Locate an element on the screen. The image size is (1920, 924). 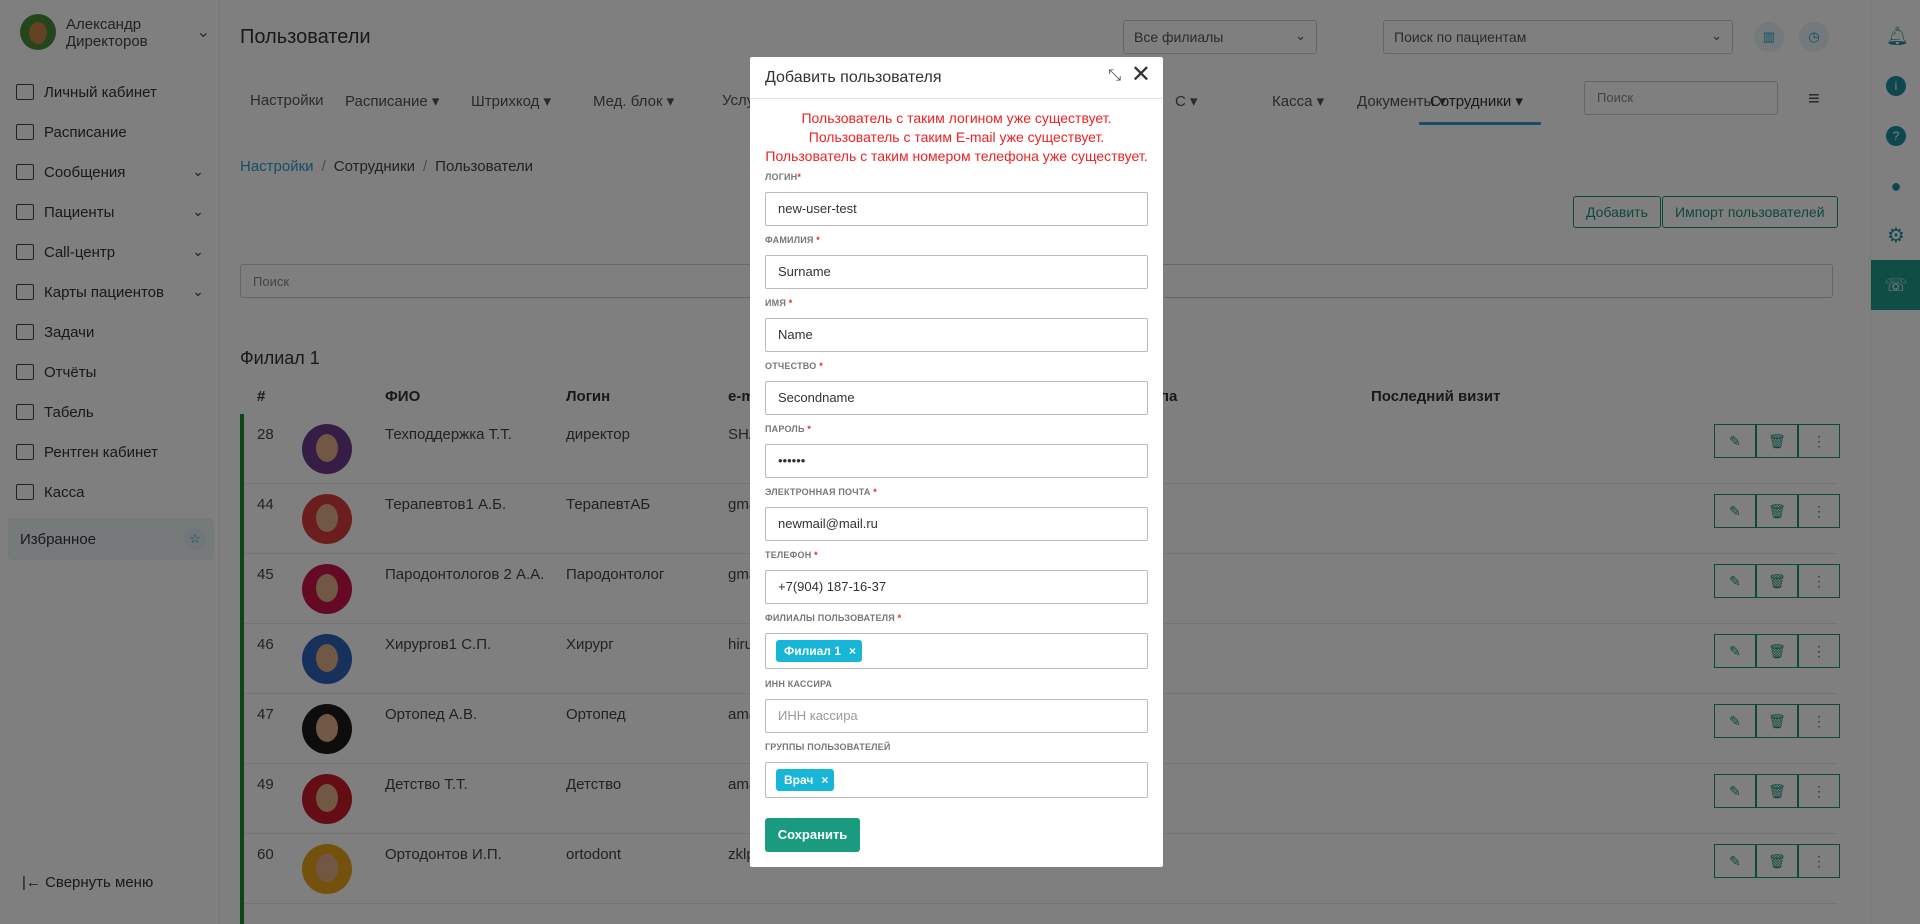
branch-tag: Филиал 1 × is located at coordinates (819, 651).